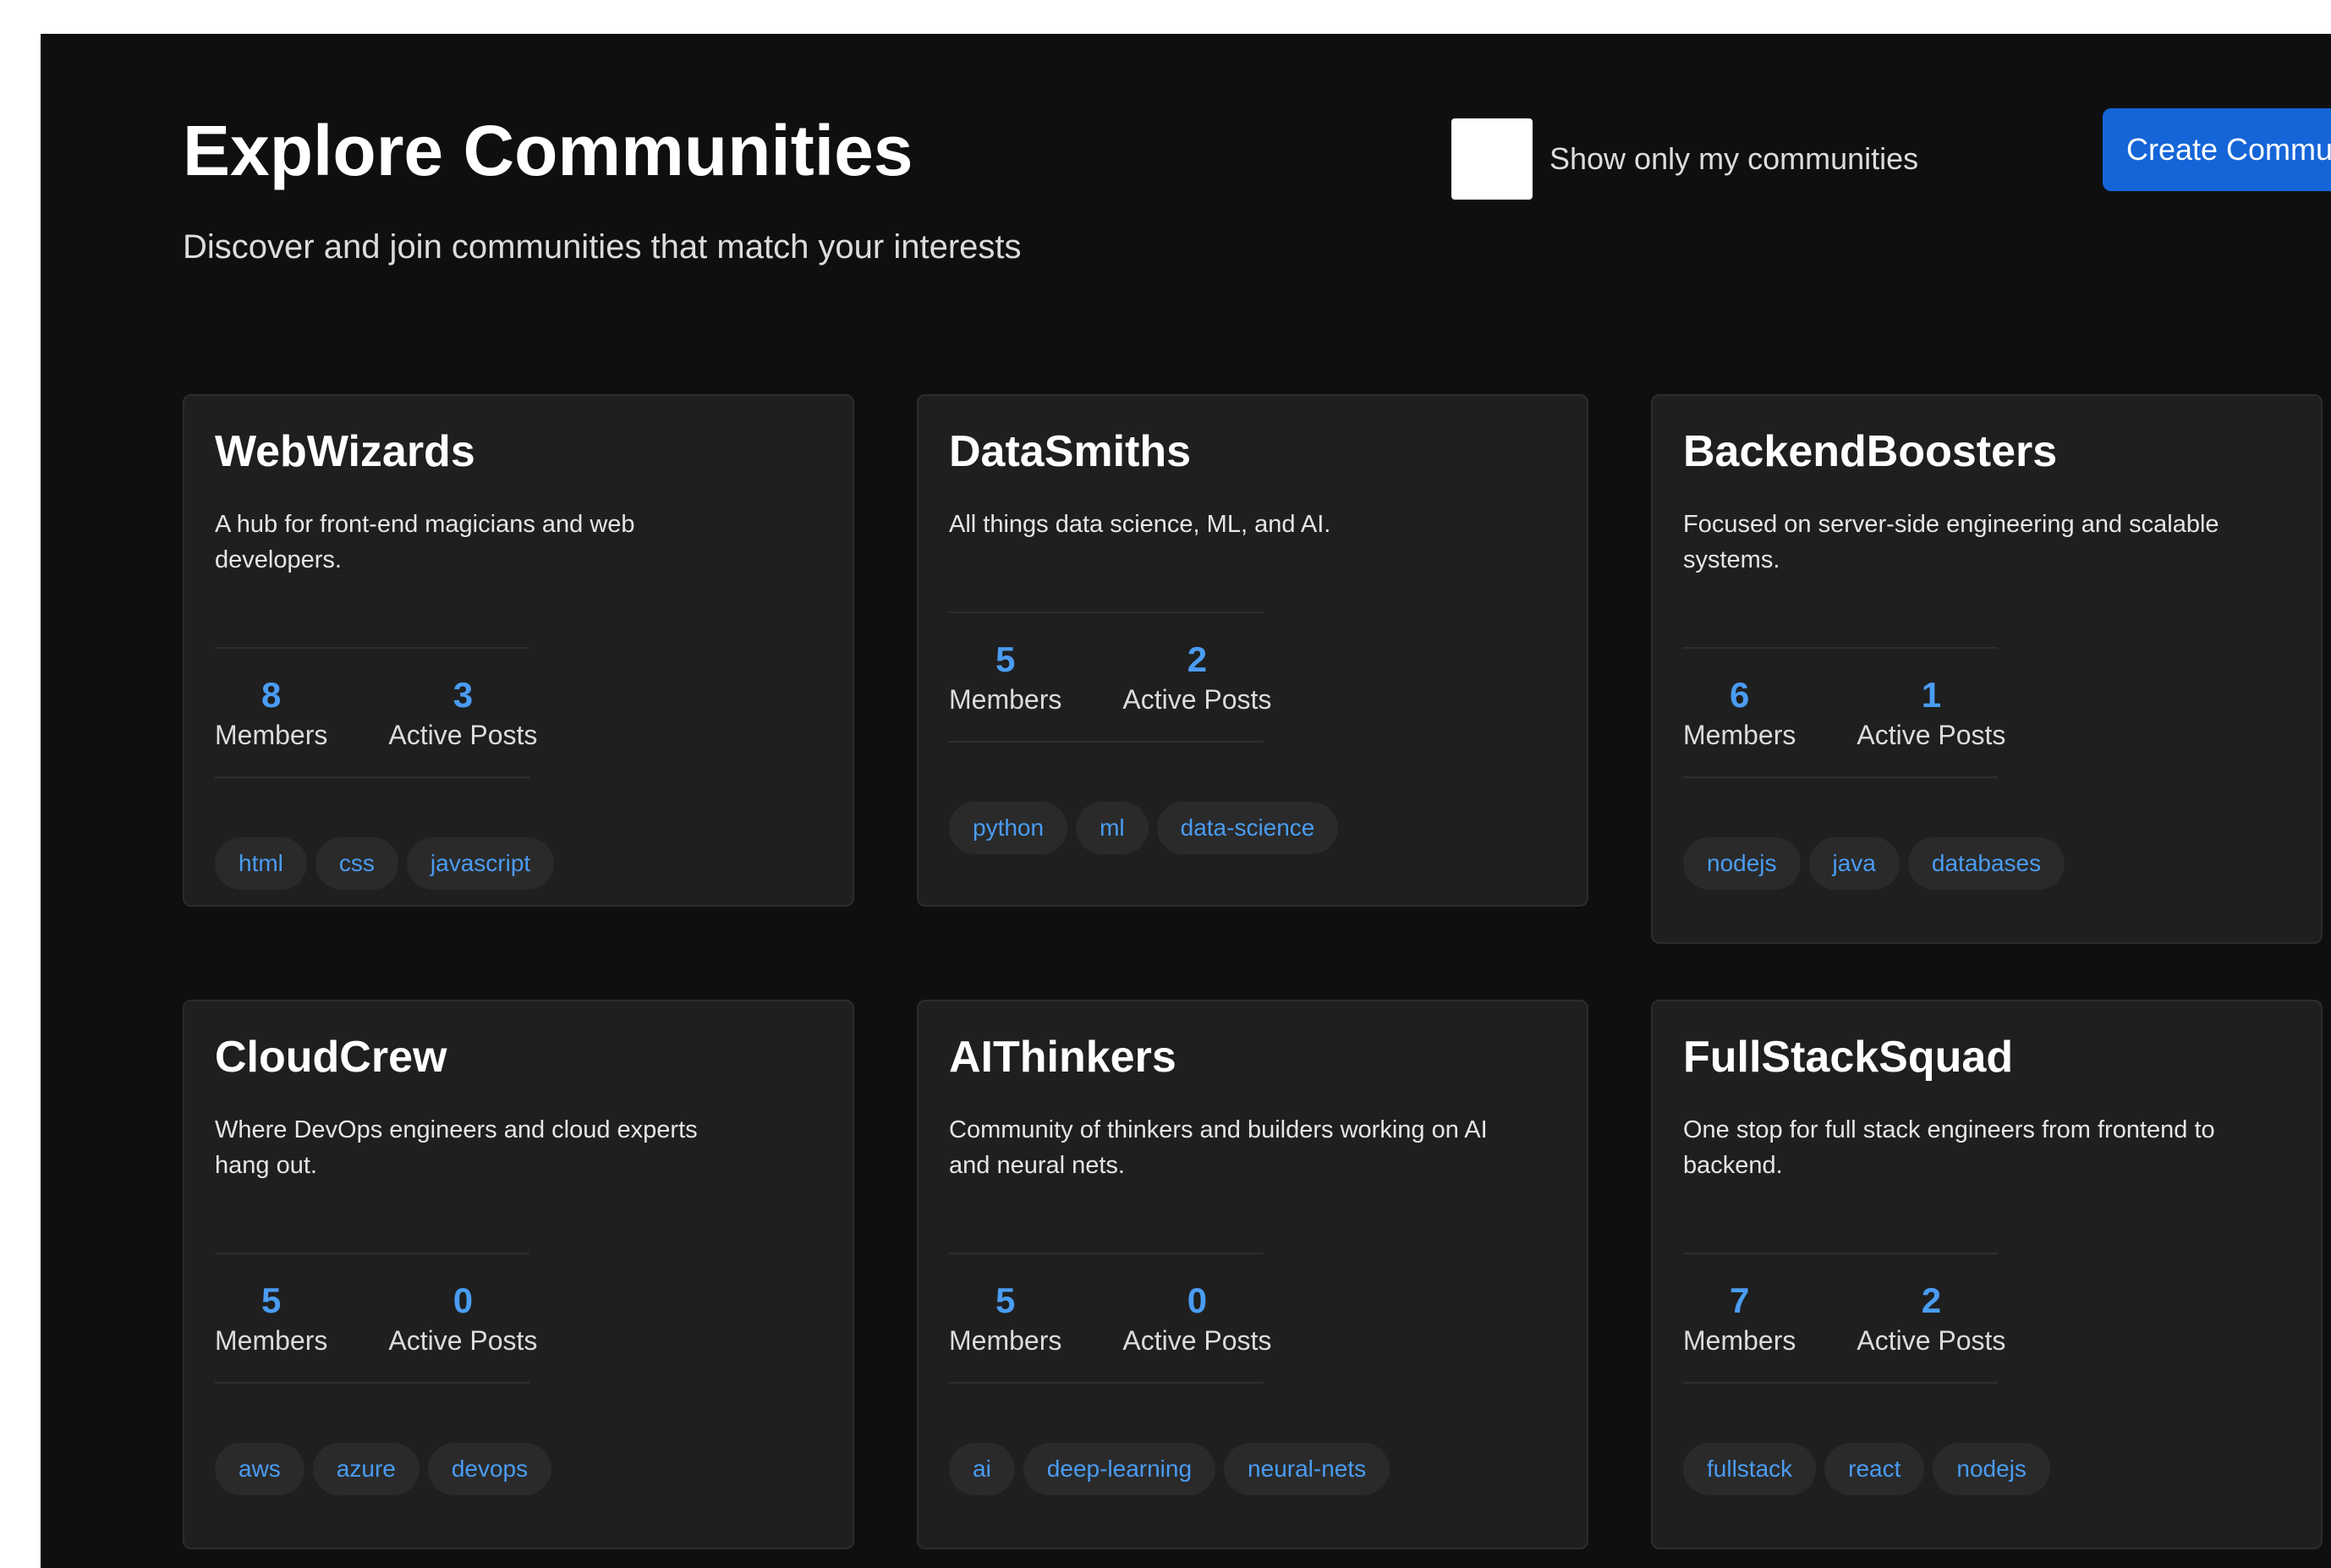 This screenshot has width=2331, height=1568. Describe the element at coordinates (259, 1469) in the screenshot. I see `tag: aws` at that location.